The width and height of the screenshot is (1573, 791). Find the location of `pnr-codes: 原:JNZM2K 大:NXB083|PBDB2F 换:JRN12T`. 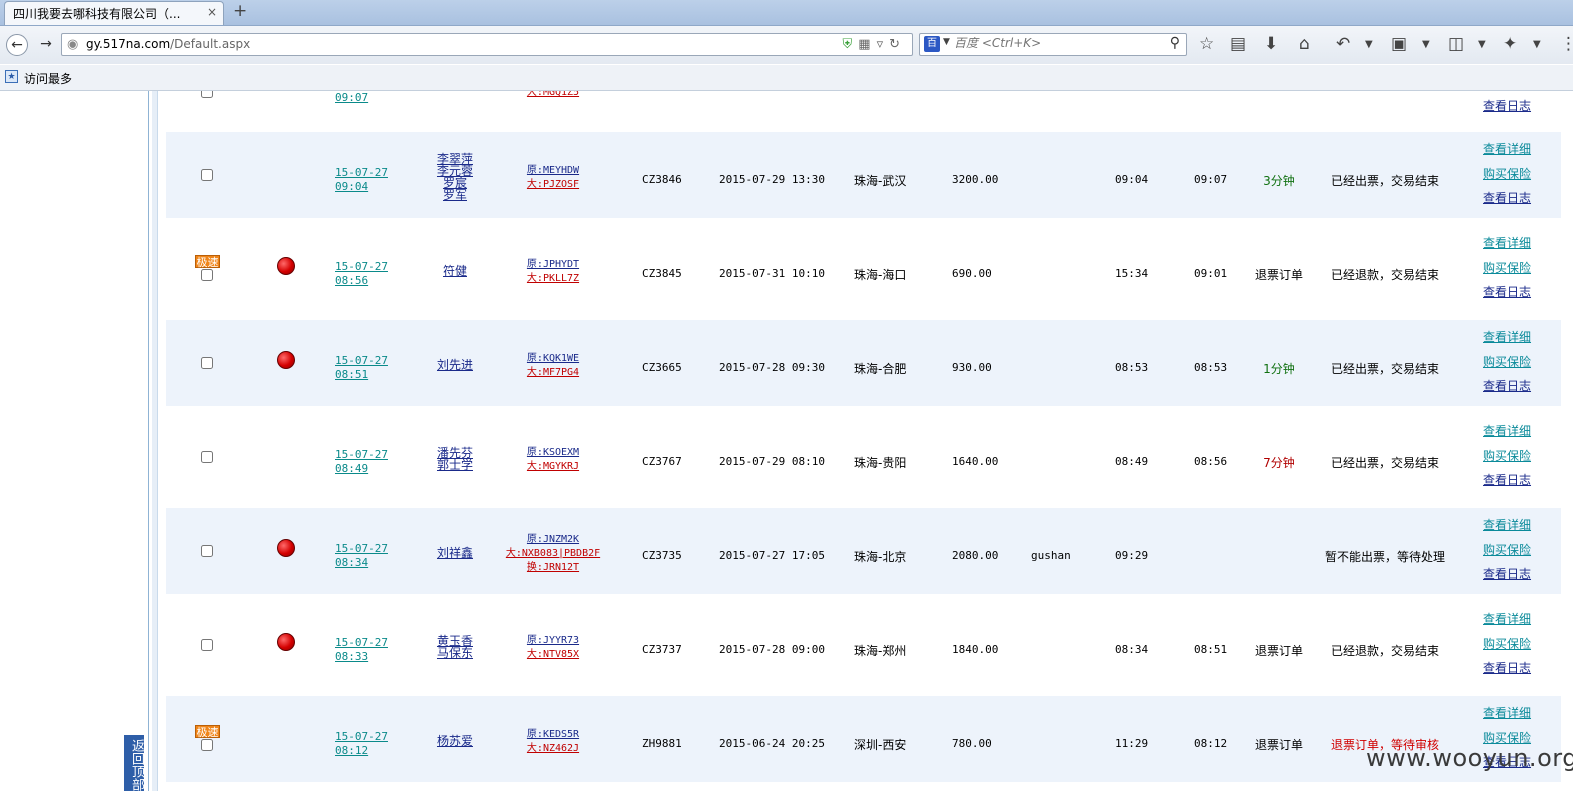

pnr-codes: 原:JNZM2K 大:NXB083|PBDB2F 换:JRN12T is located at coordinates (553, 554).